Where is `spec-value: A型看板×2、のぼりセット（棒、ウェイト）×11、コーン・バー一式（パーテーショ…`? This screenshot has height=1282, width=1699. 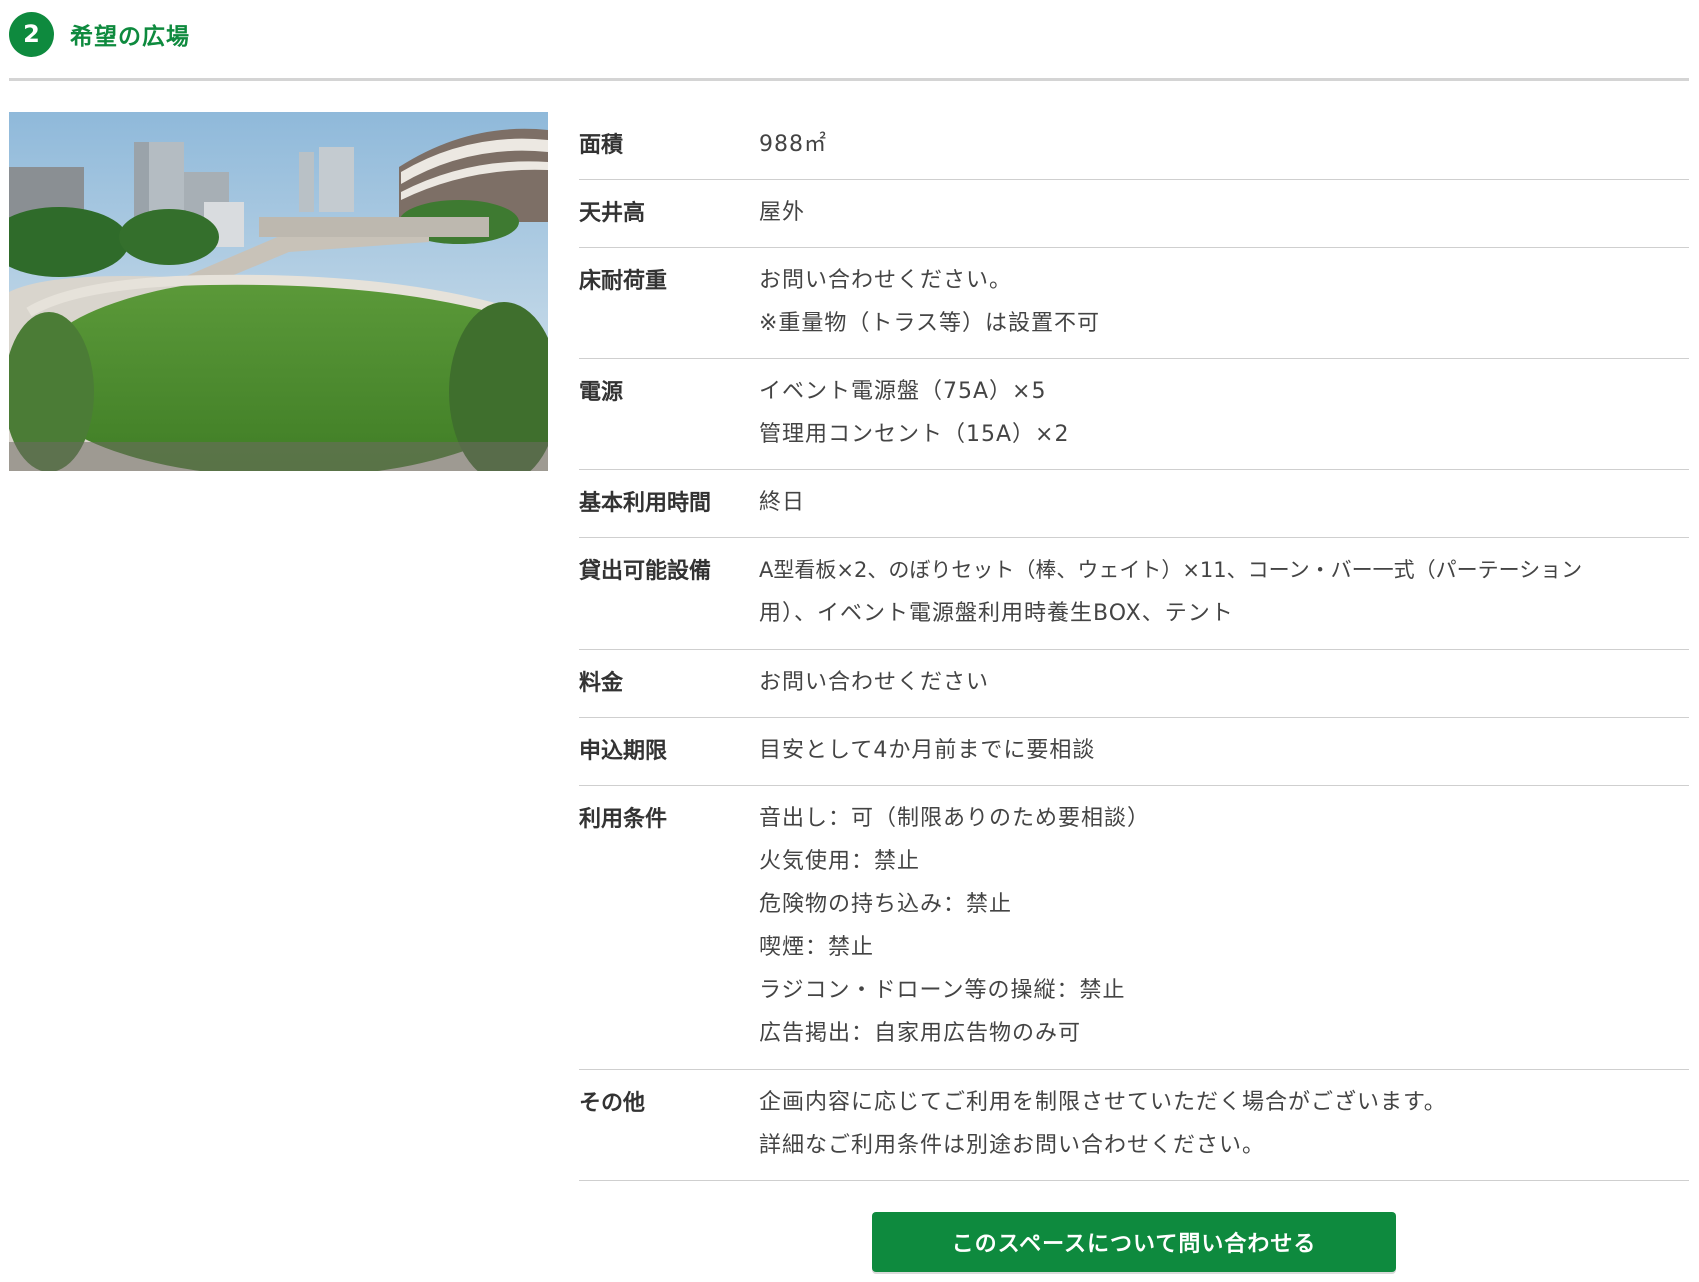
spec-value: A型看板×2、のぼりセット（棒、ウェイト）×11、コーン・バー一式（パーテーショ… is located at coordinates (1171, 570).